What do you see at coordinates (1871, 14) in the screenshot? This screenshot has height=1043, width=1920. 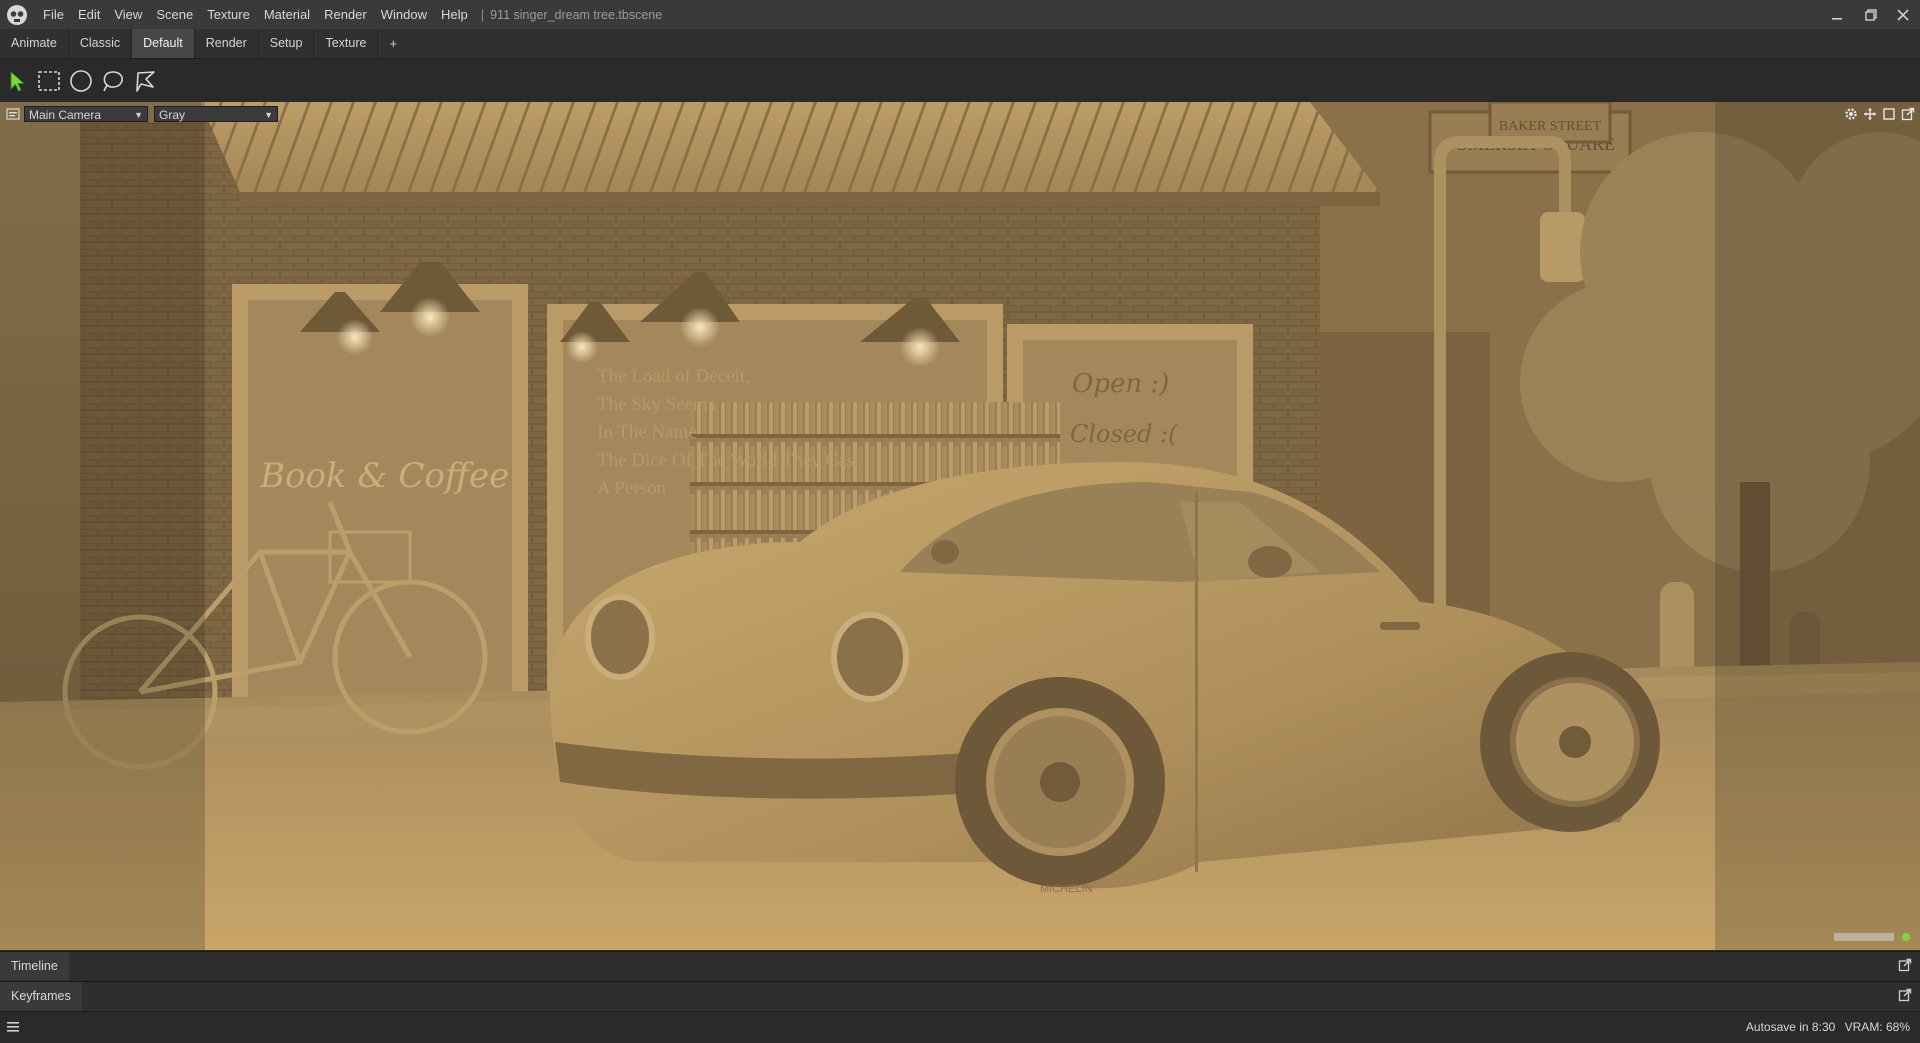 I see `restore-icon` at bounding box center [1871, 14].